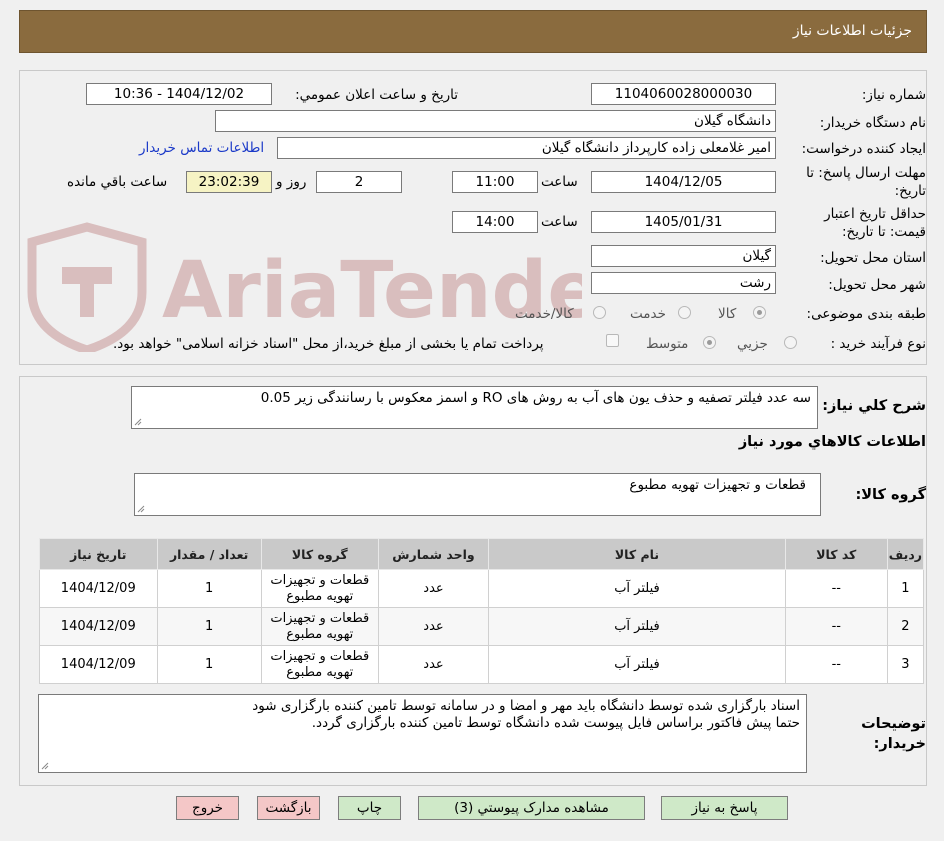 The height and width of the screenshot is (841, 944). I want to click on category-option-goods: کالا, so click(727, 314).